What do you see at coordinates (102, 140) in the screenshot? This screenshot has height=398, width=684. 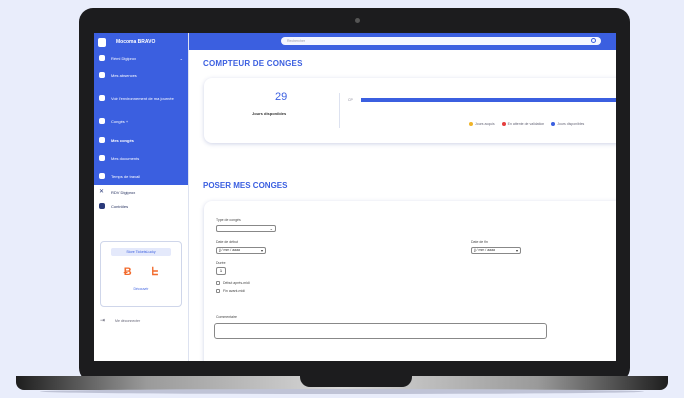 I see `sun-icon` at bounding box center [102, 140].